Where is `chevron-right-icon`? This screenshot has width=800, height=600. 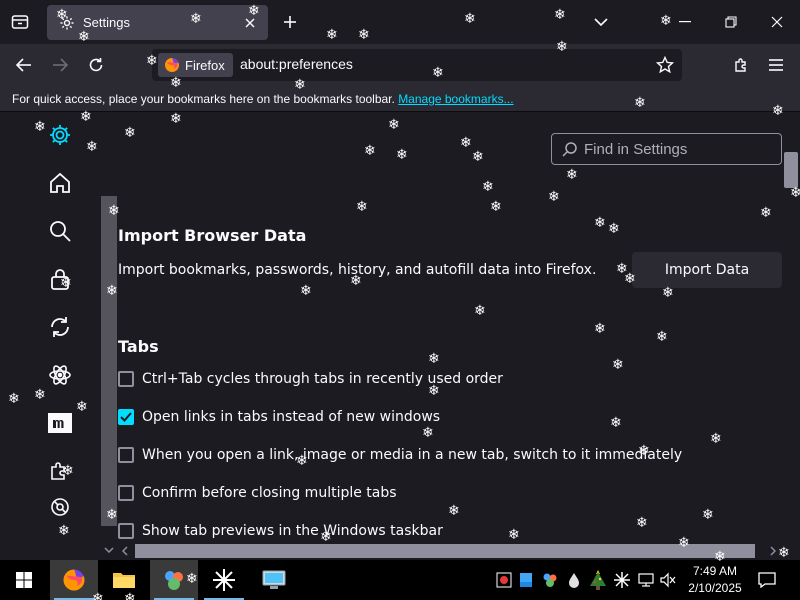 chevron-right-icon is located at coordinates (773, 551).